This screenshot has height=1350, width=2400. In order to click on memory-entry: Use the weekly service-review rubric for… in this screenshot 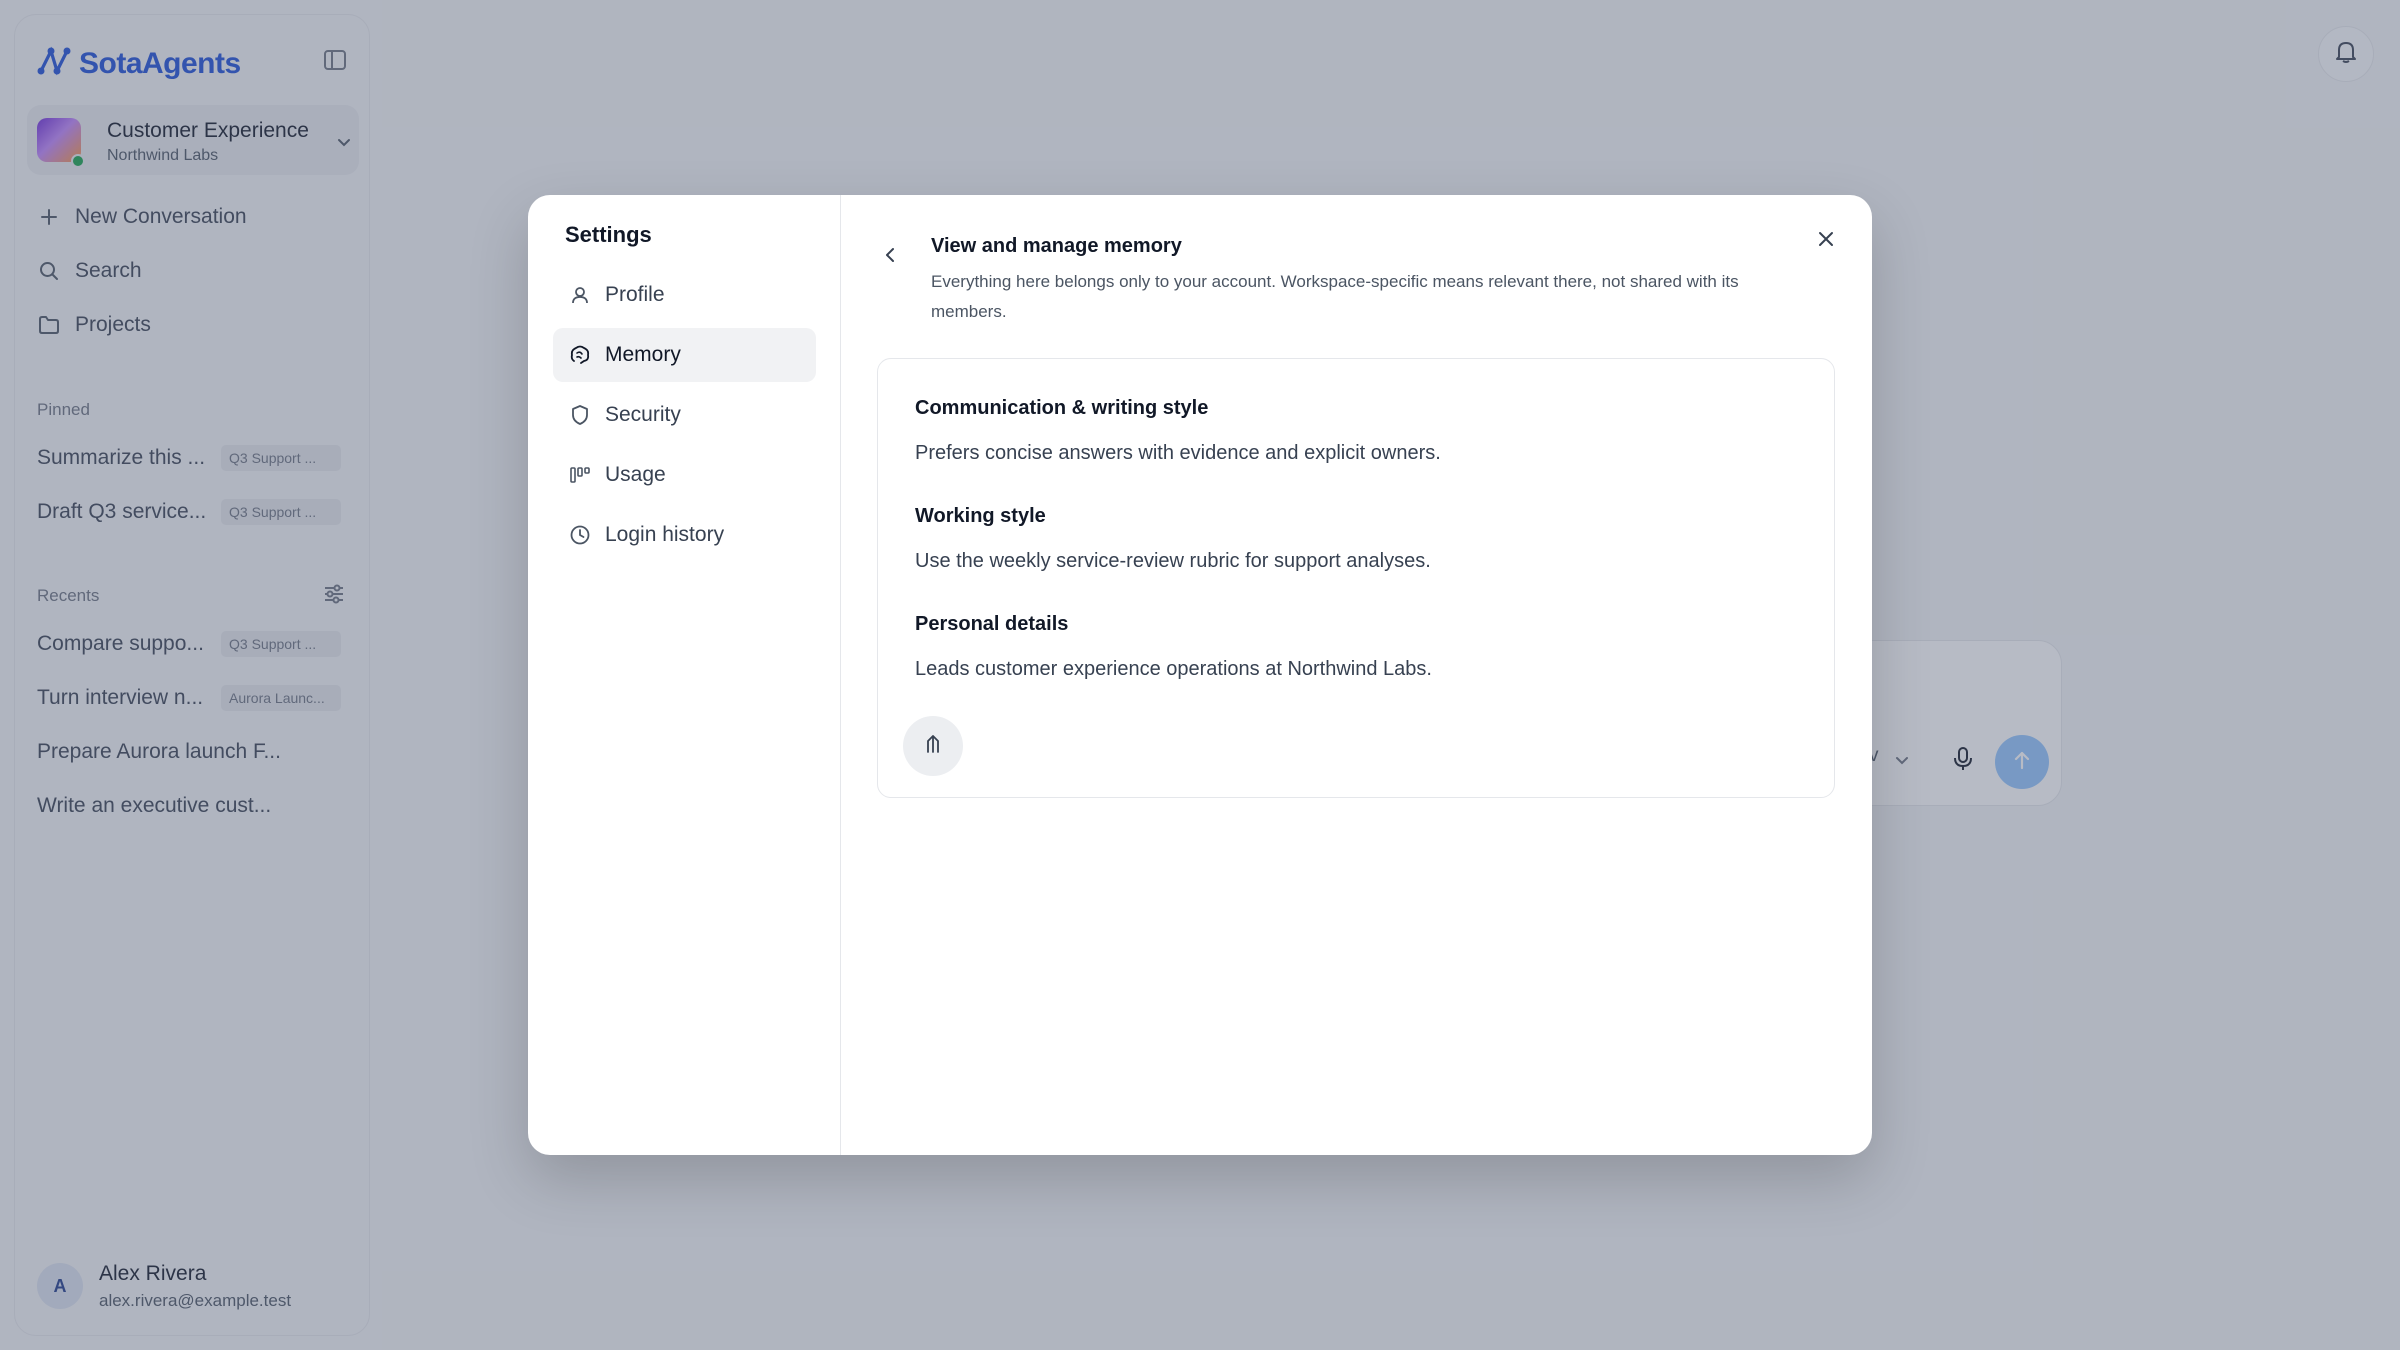, I will do `click(1173, 561)`.